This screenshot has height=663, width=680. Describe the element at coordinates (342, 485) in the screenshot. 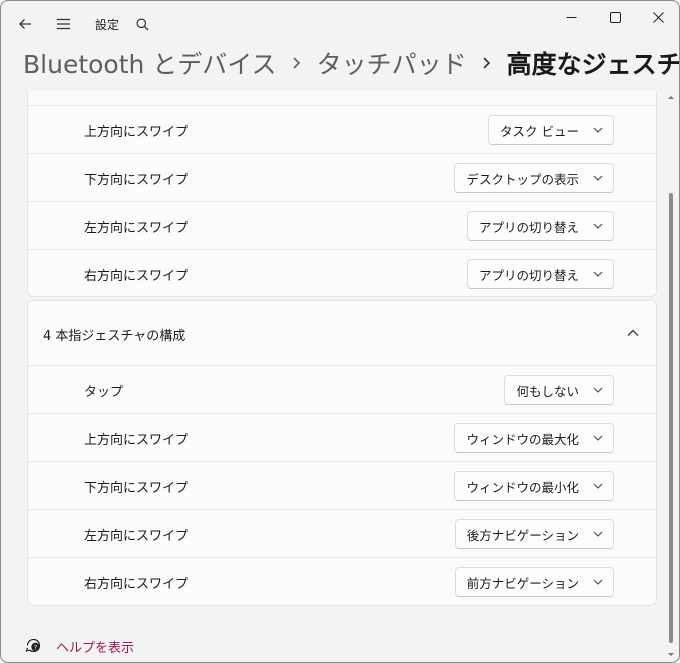

I see `setting-row: 下方向にスワイプ ウィンドウの最小化` at that location.